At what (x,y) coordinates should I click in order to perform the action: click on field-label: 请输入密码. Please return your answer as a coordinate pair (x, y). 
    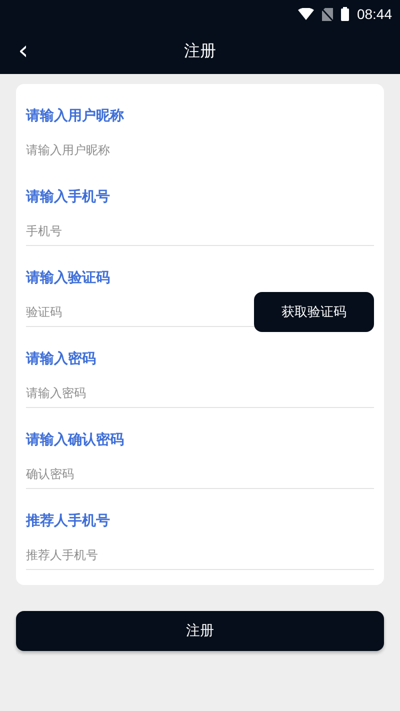
    Looking at the image, I should click on (61, 359).